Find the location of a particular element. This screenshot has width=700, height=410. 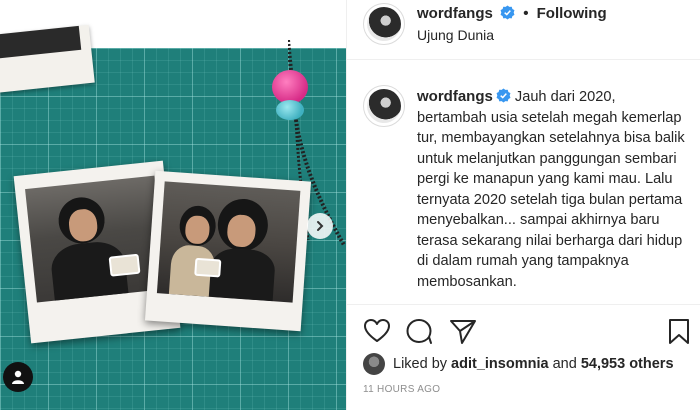

action-bar is located at coordinates (523, 326).